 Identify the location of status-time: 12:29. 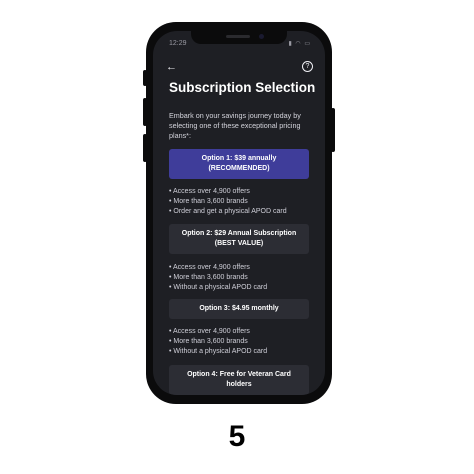
(178, 43).